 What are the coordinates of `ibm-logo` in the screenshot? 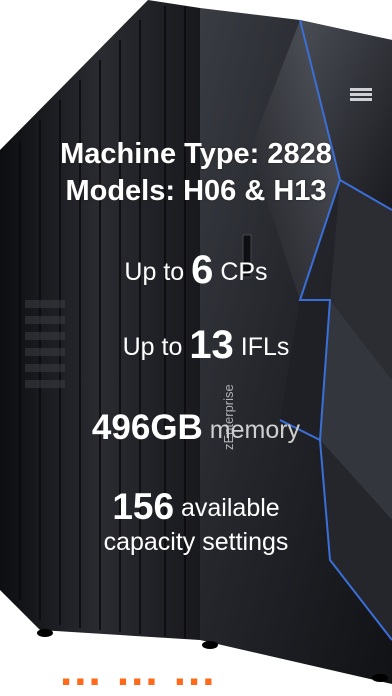 It's located at (361, 94).